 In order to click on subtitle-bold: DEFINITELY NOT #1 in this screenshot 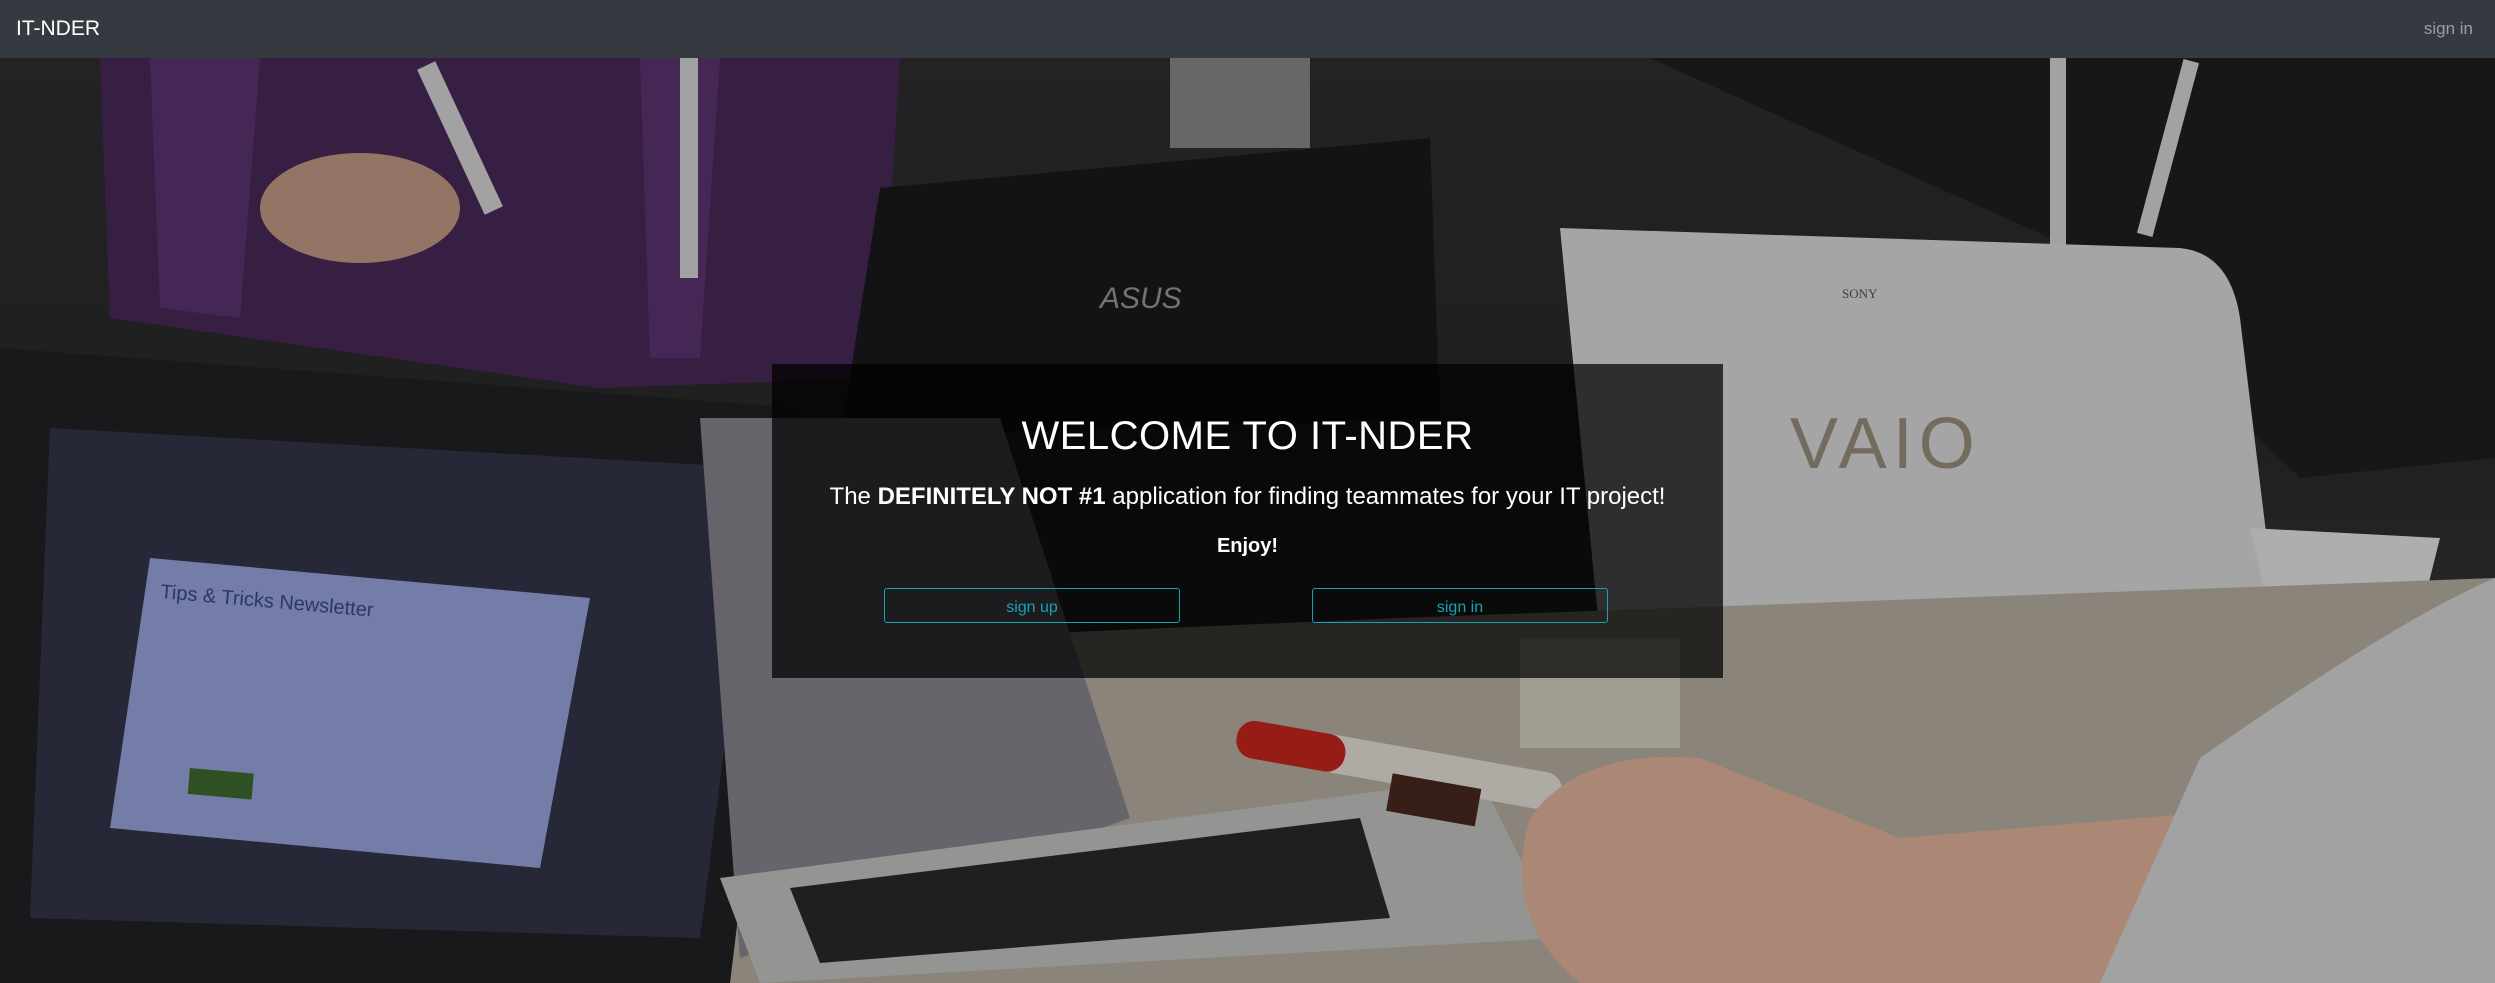, I will do `click(991, 496)`.